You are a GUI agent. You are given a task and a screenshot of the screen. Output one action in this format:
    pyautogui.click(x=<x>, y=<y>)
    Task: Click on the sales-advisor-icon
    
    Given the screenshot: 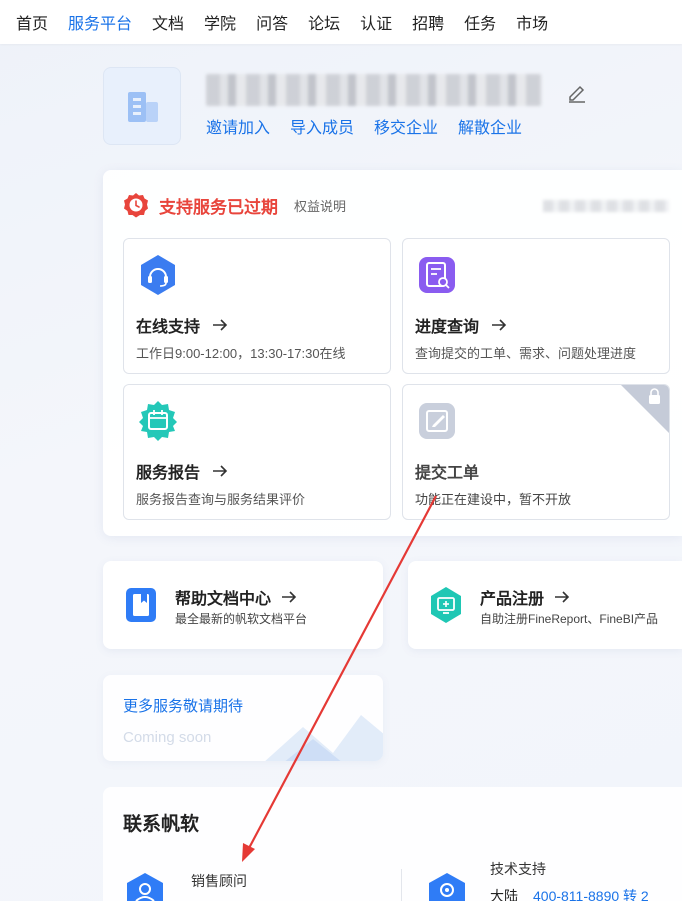 What is the action you would take?
    pyautogui.click(x=145, y=887)
    